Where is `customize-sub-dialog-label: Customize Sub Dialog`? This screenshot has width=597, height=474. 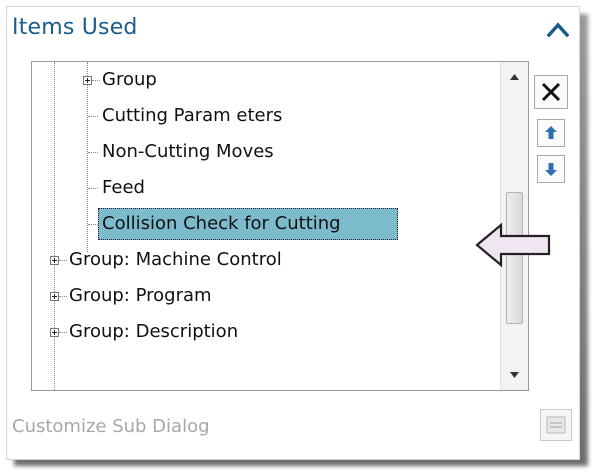
customize-sub-dialog-label: Customize Sub Dialog is located at coordinates (111, 426).